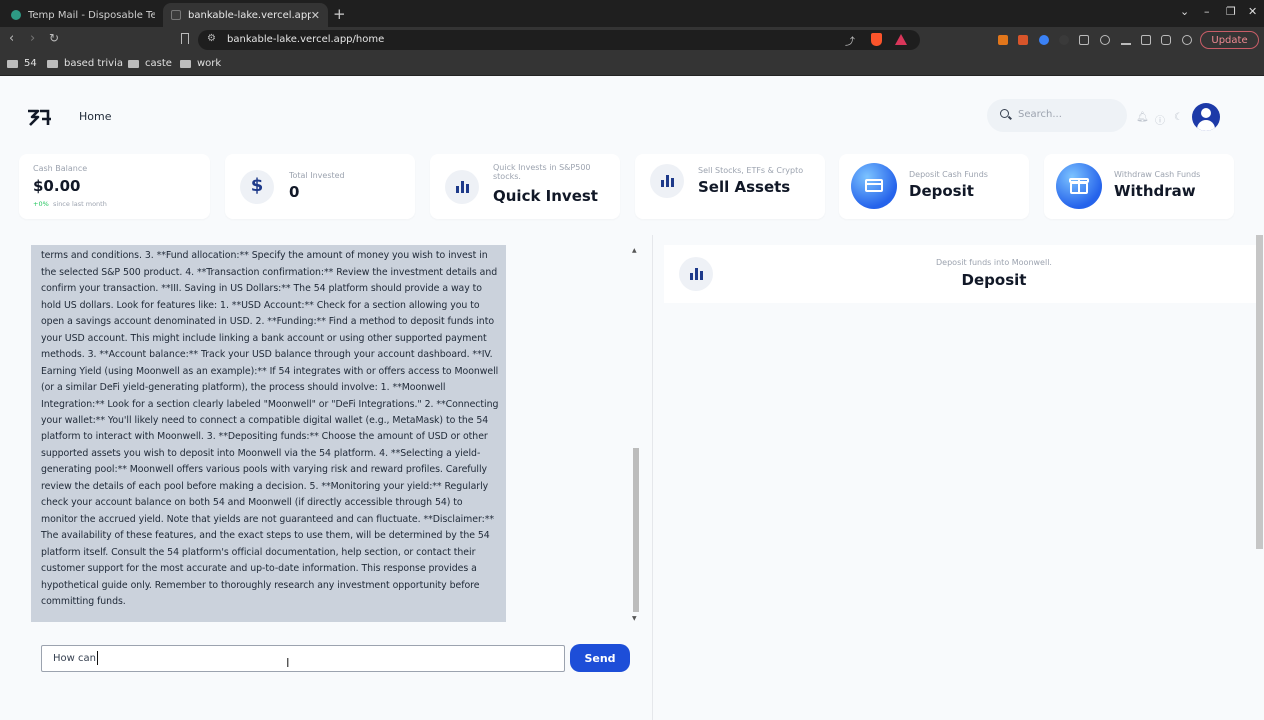 The height and width of the screenshot is (720, 1264). Describe the element at coordinates (1231, 11) in the screenshot. I see `restore-icon: ❐` at that location.